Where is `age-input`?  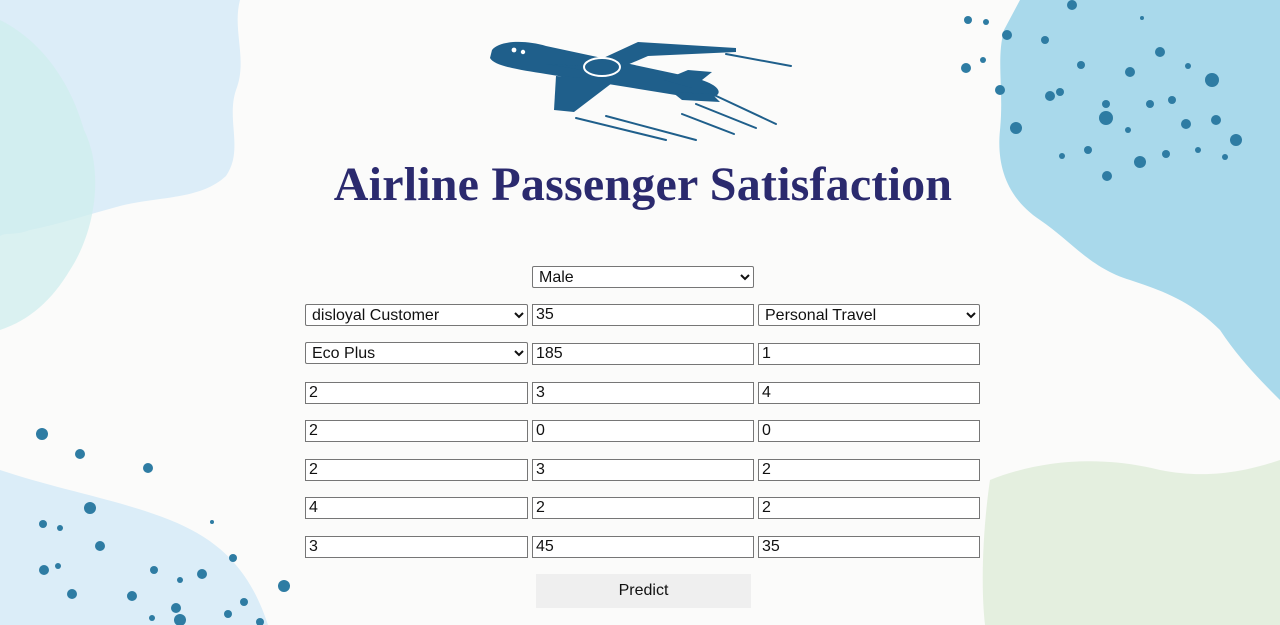 age-input is located at coordinates (643, 315).